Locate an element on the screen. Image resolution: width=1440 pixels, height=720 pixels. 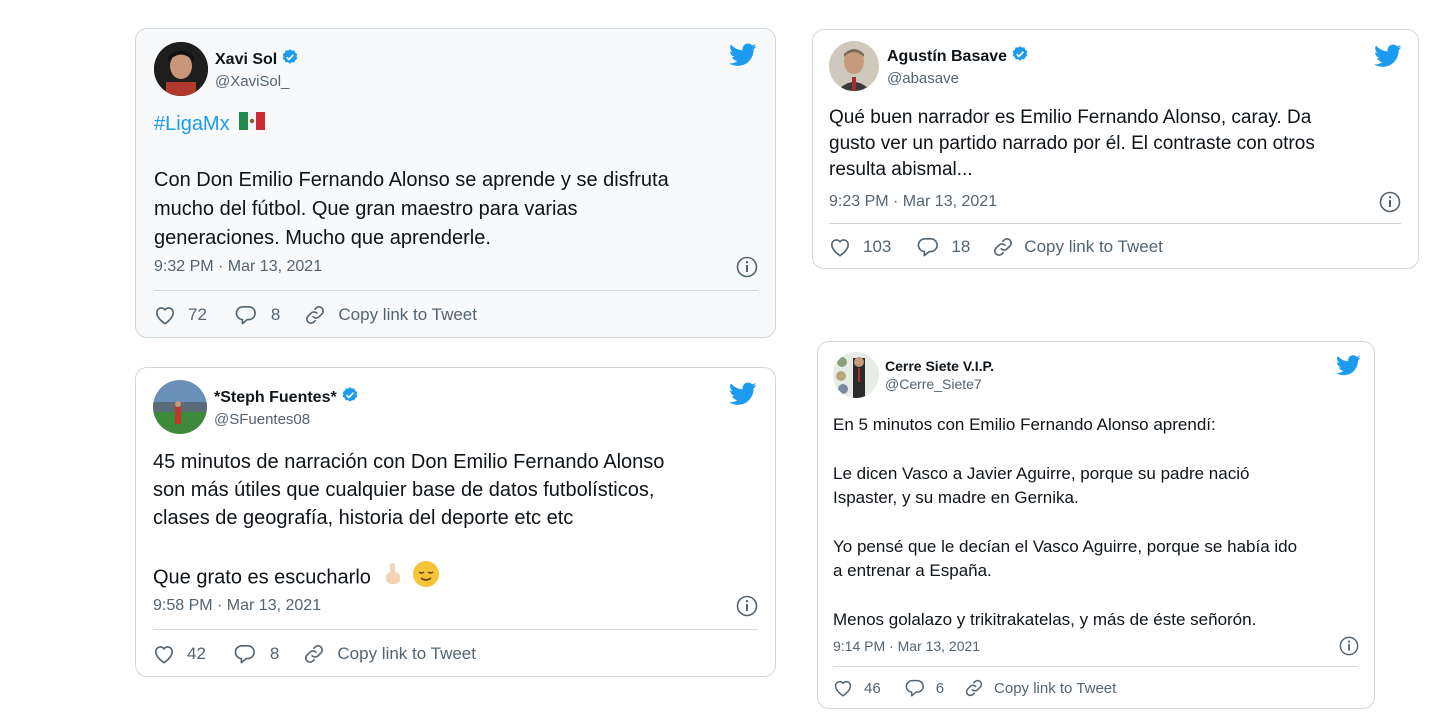
like-count: 103 is located at coordinates (877, 246).